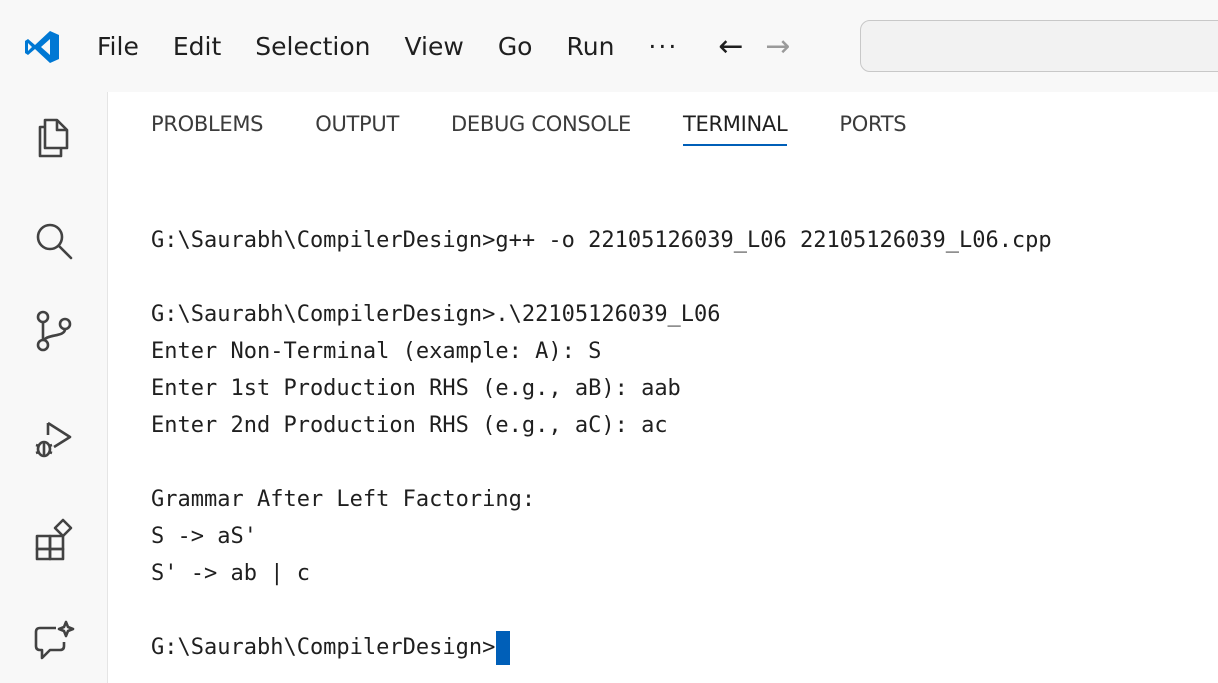 The width and height of the screenshot is (1218, 683). I want to click on tab-output: OUTPUT, so click(357, 129).